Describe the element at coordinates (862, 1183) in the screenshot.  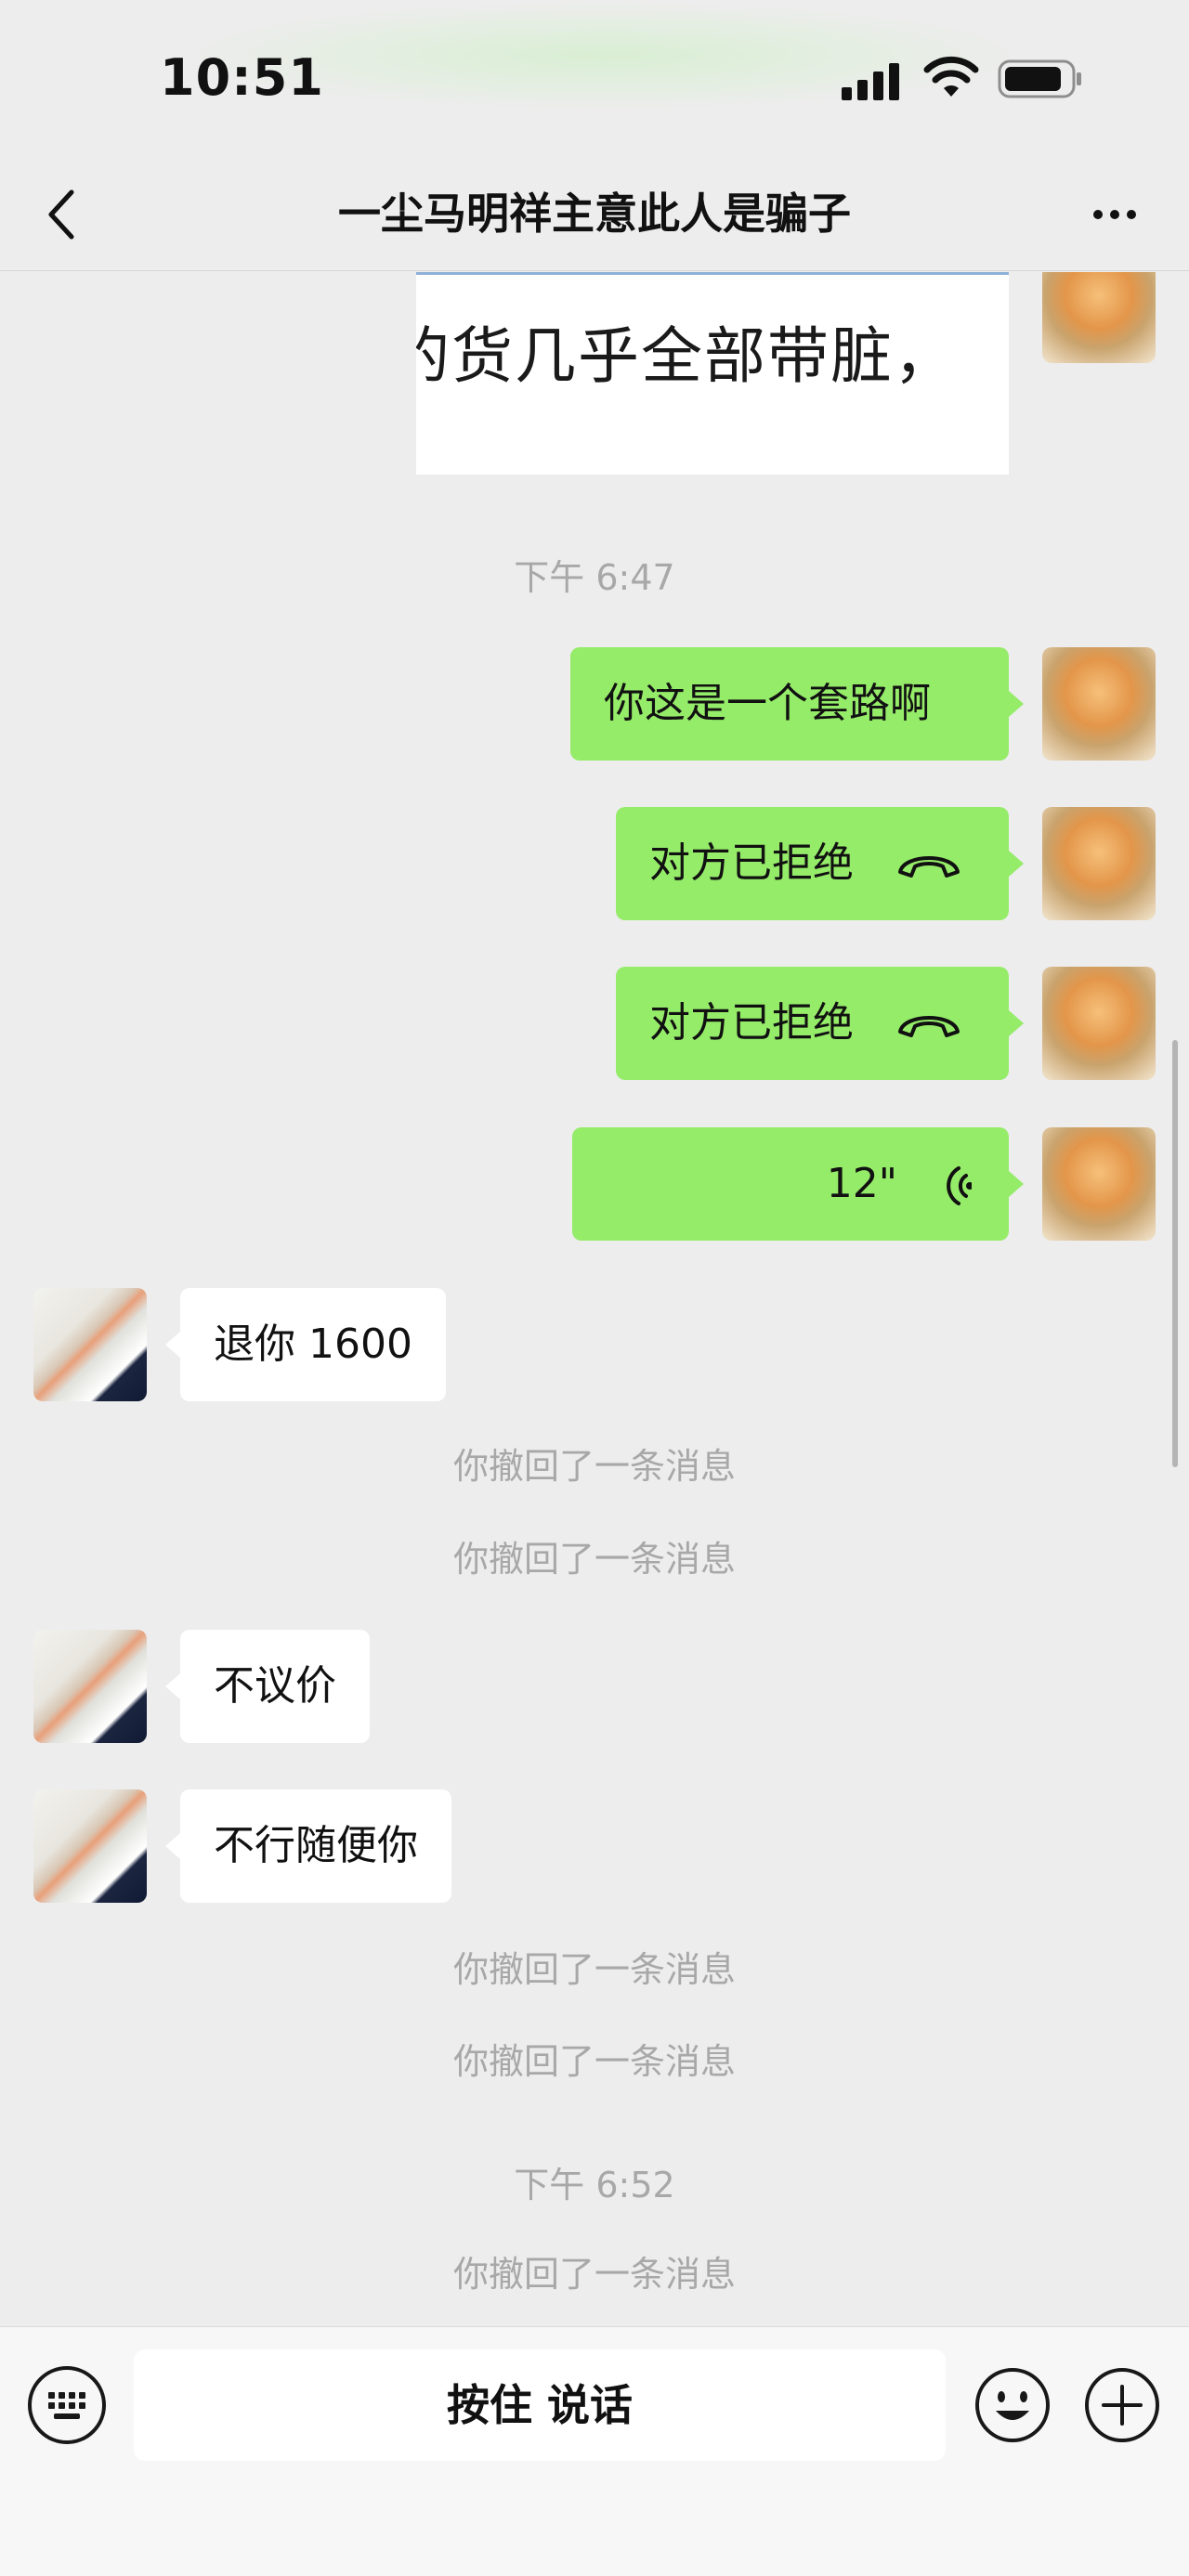
I see `voice-duration: 12"` at that location.